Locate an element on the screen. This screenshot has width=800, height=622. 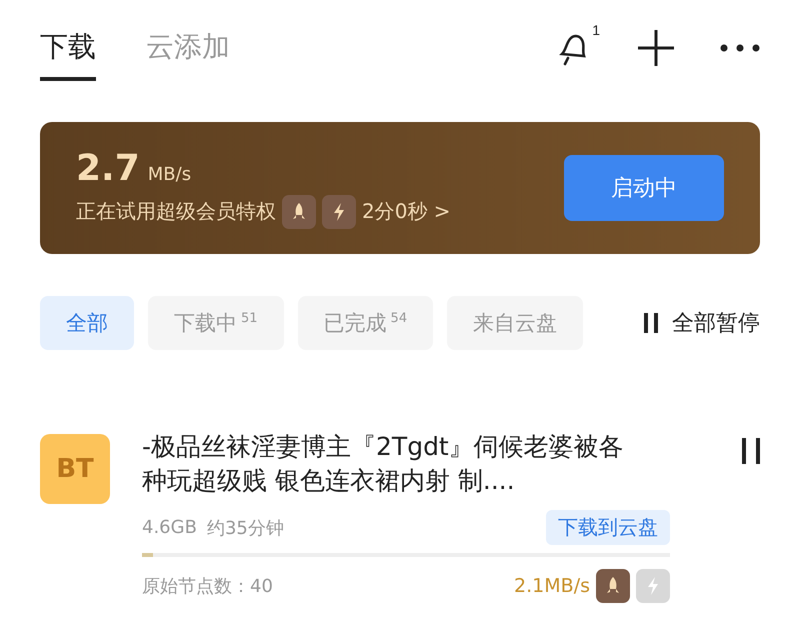
source-nodes: 原始节点数：40 is located at coordinates (207, 586).